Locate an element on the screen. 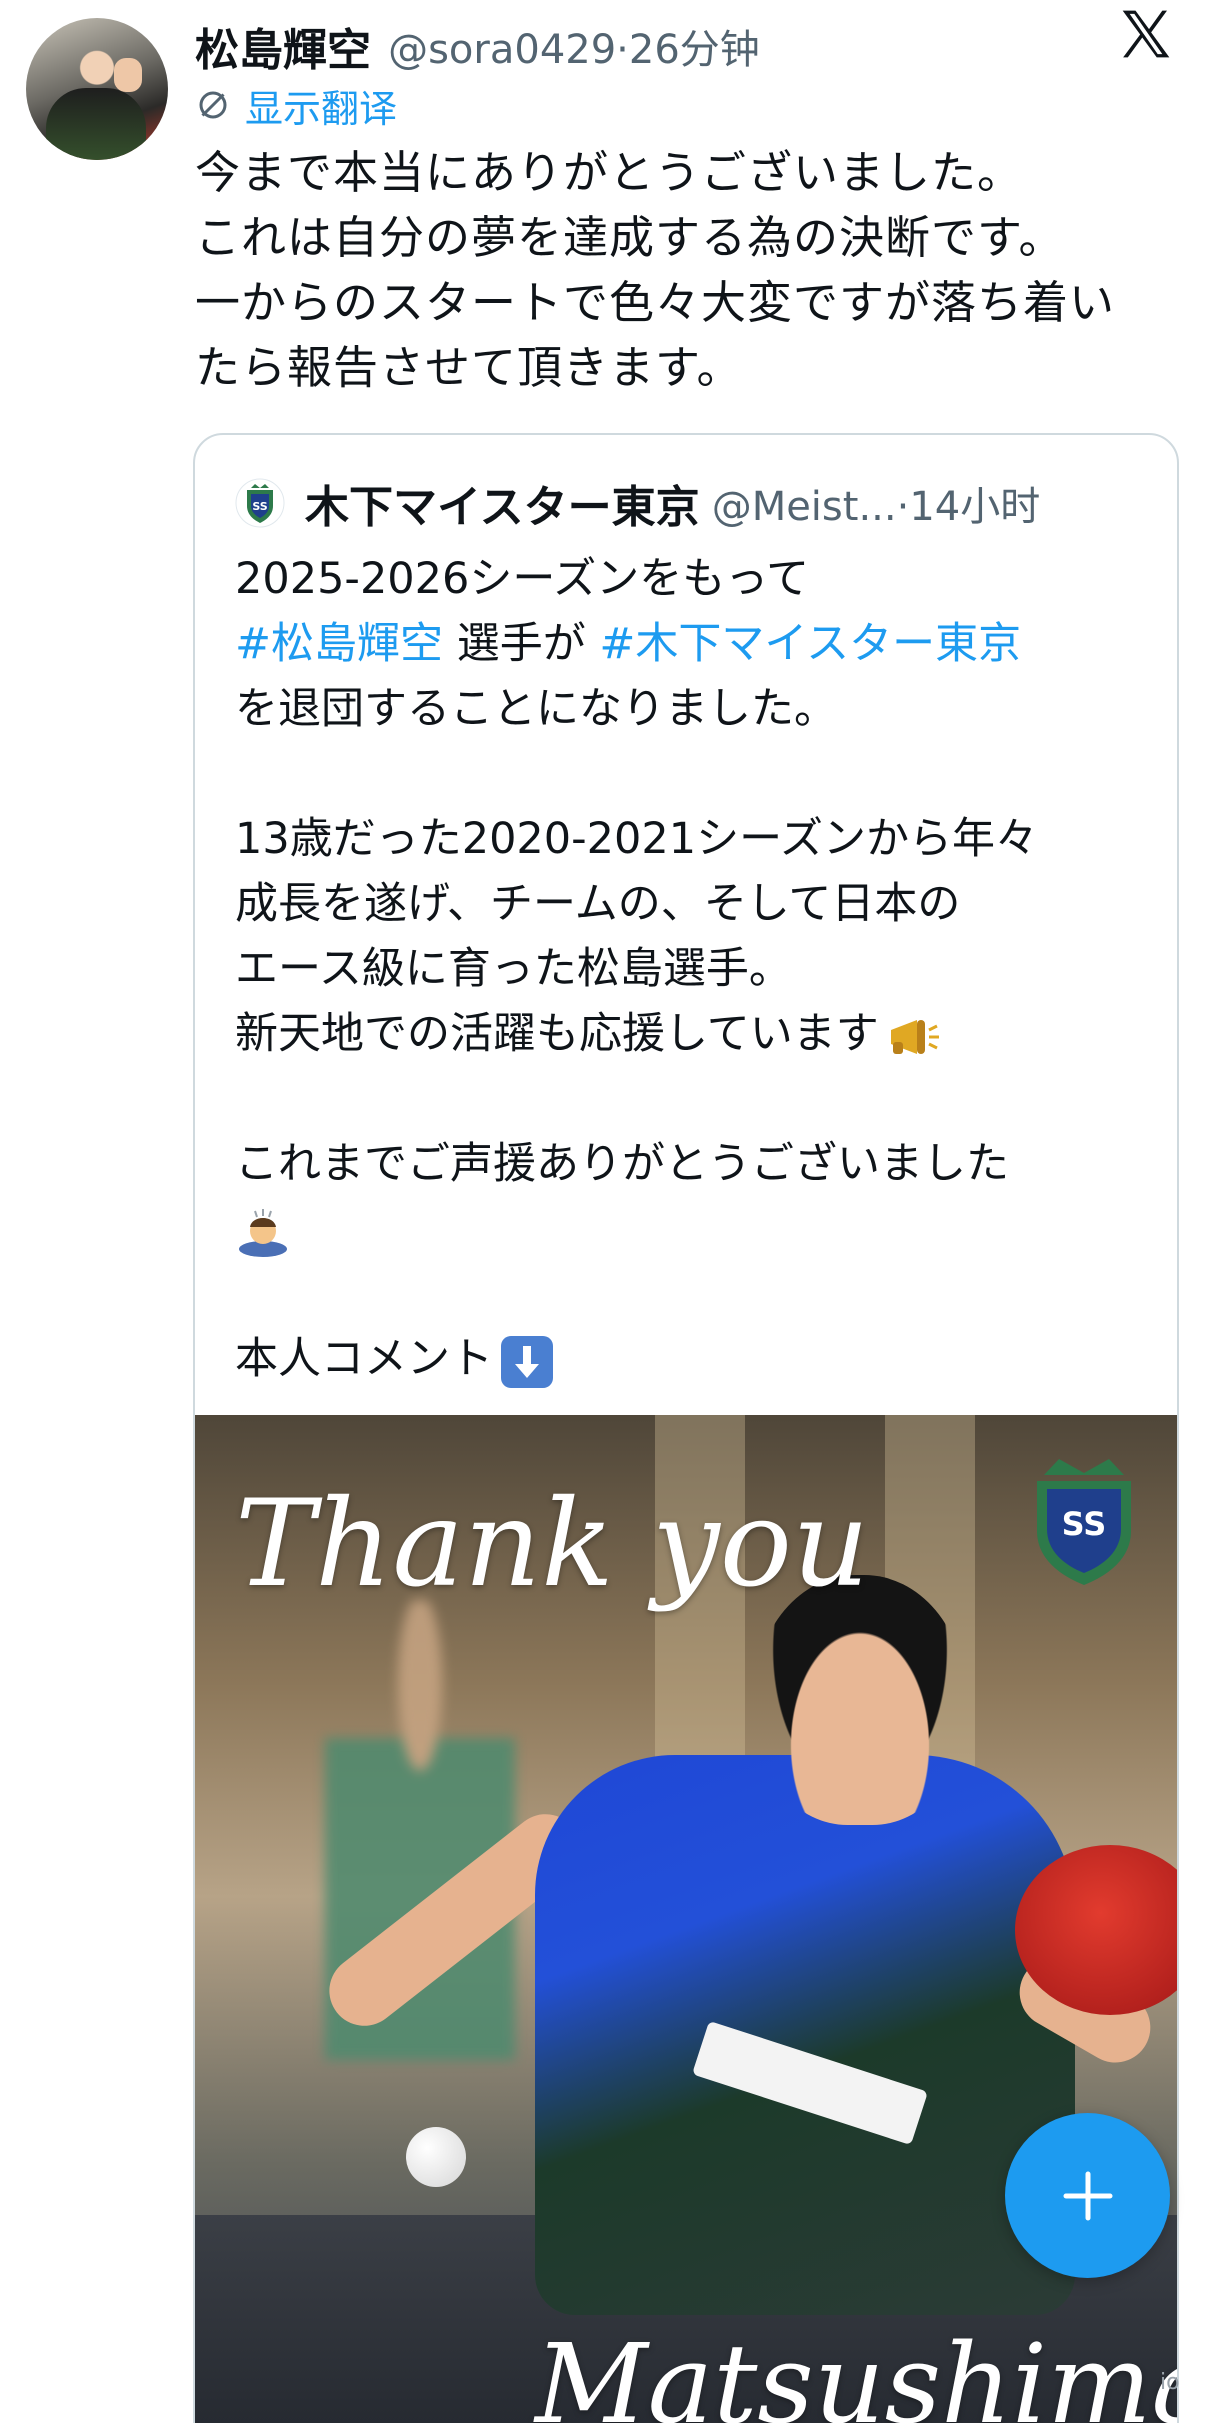  plus-icon is located at coordinates (1087, 2195).